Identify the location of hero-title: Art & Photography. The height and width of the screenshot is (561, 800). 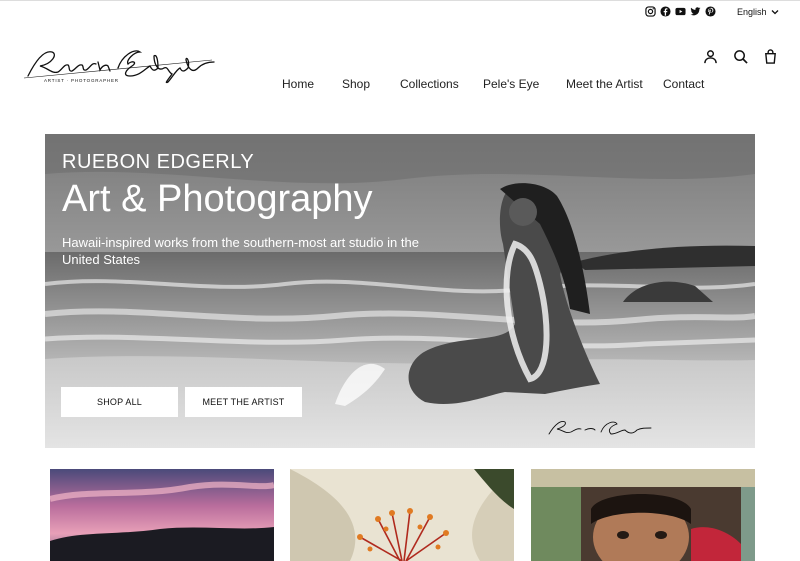
(217, 199).